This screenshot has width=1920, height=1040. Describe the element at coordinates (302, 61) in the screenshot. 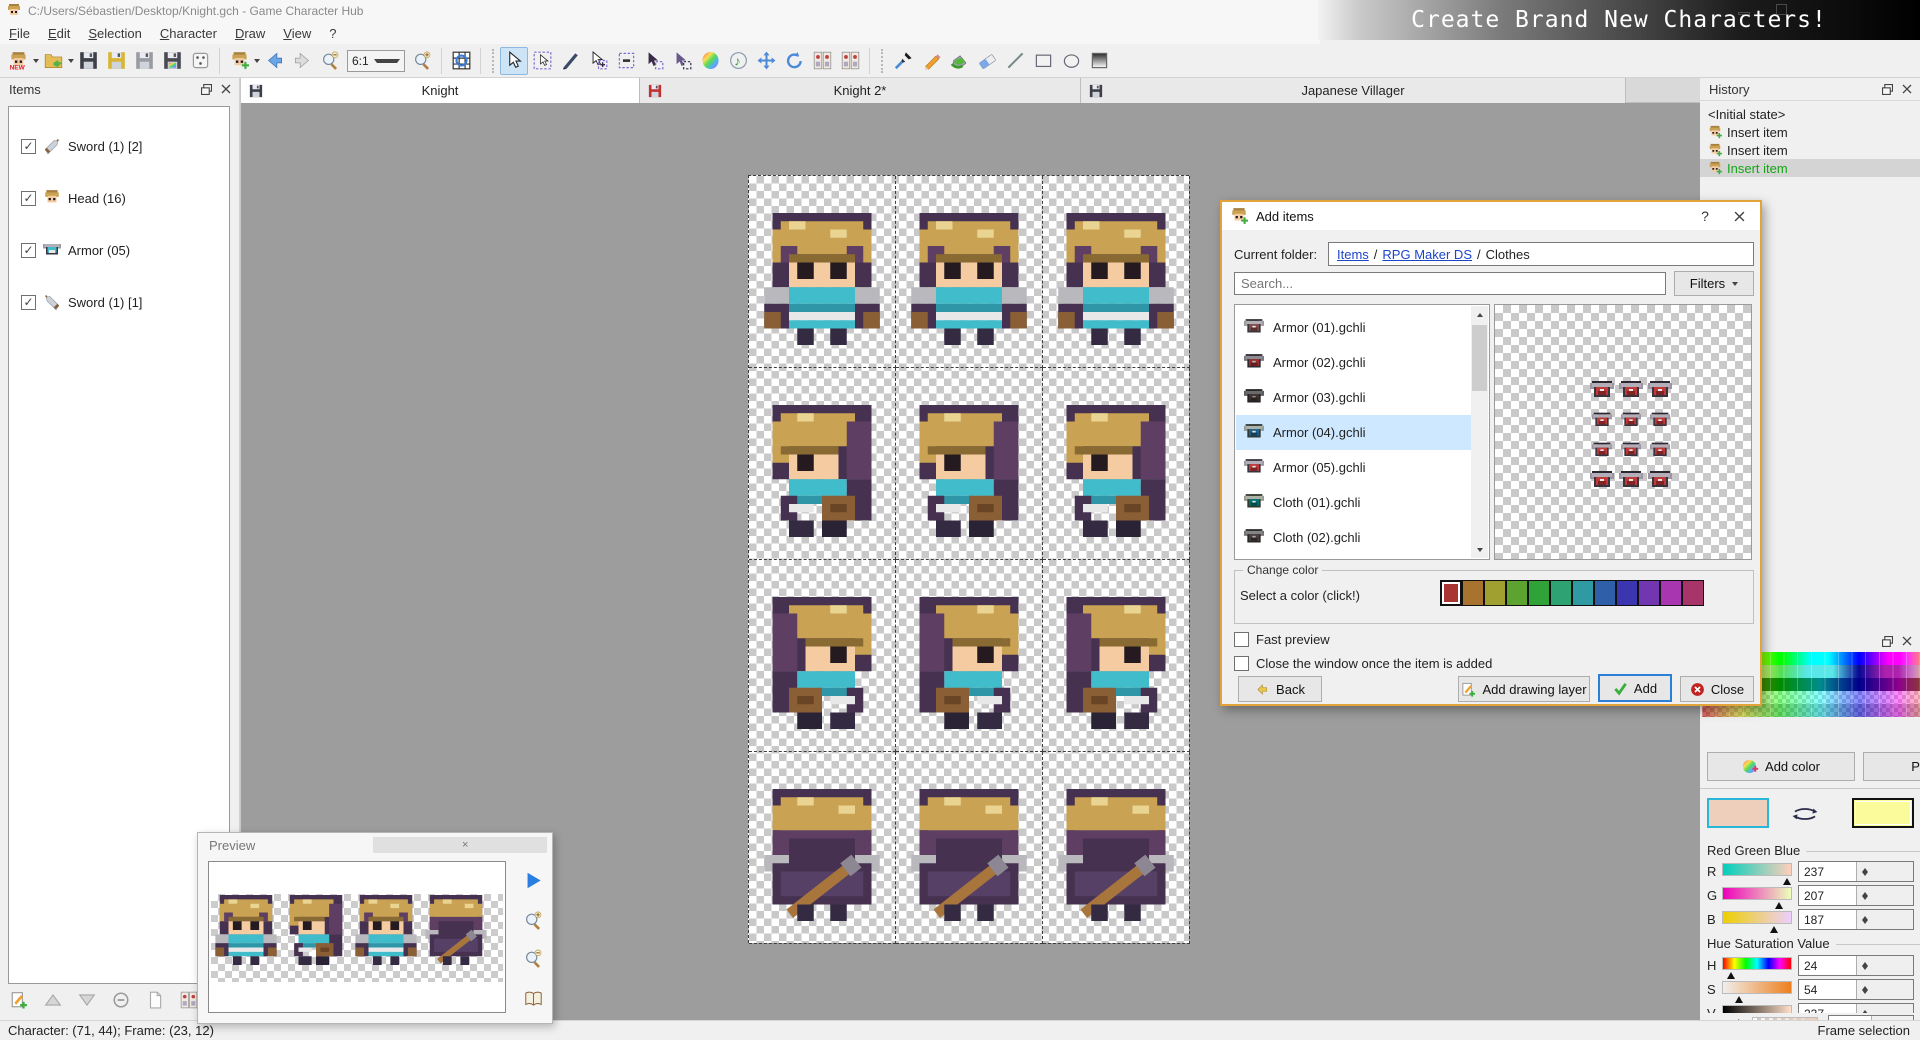

I see `redo-button` at that location.